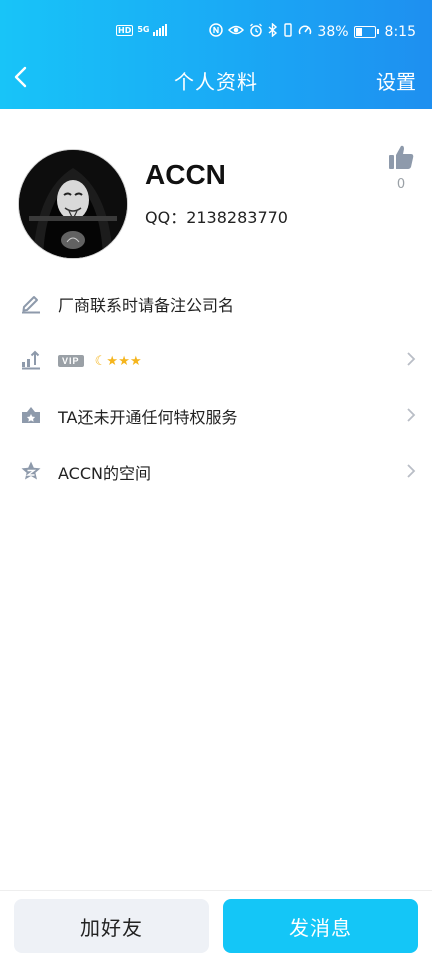 This screenshot has height=961, width=432. Describe the element at coordinates (305, 32) in the screenshot. I see `data-saver-icon` at that location.